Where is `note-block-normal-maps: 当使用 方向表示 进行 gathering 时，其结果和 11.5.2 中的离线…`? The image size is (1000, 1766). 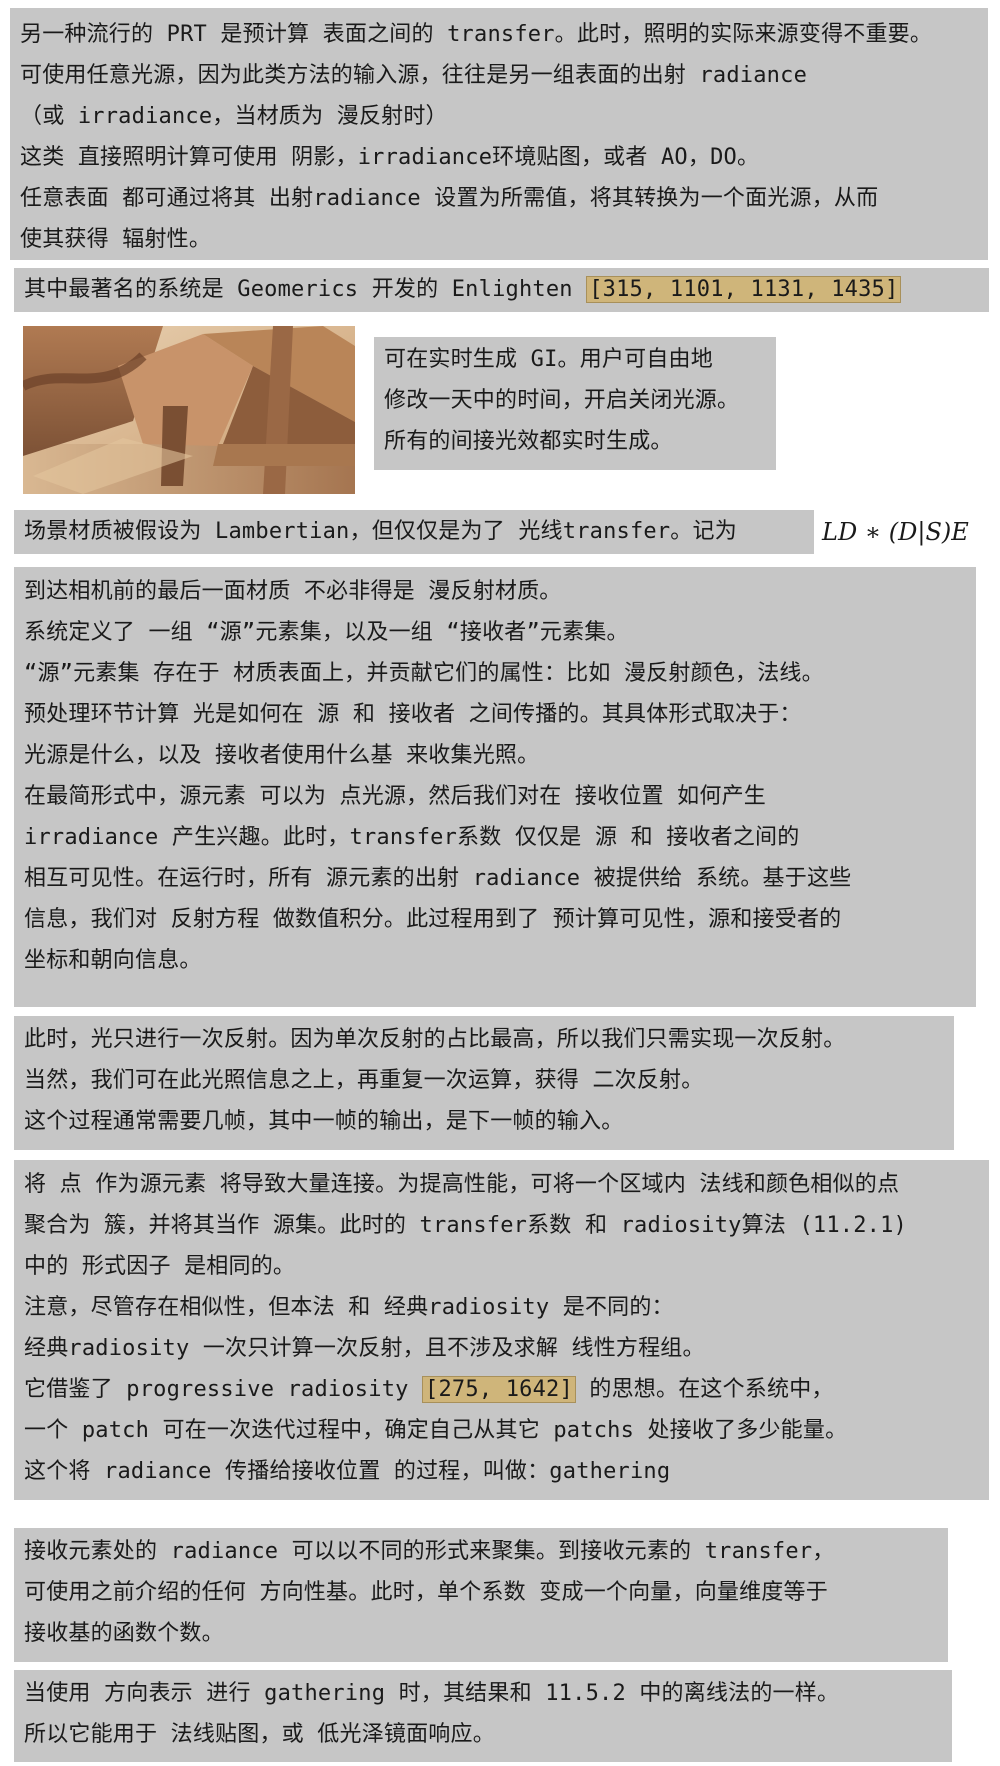 note-block-normal-maps: 当使用 方向表示 进行 gathering 时，其结果和 11.5.2 中的离线… is located at coordinates (483, 1716).